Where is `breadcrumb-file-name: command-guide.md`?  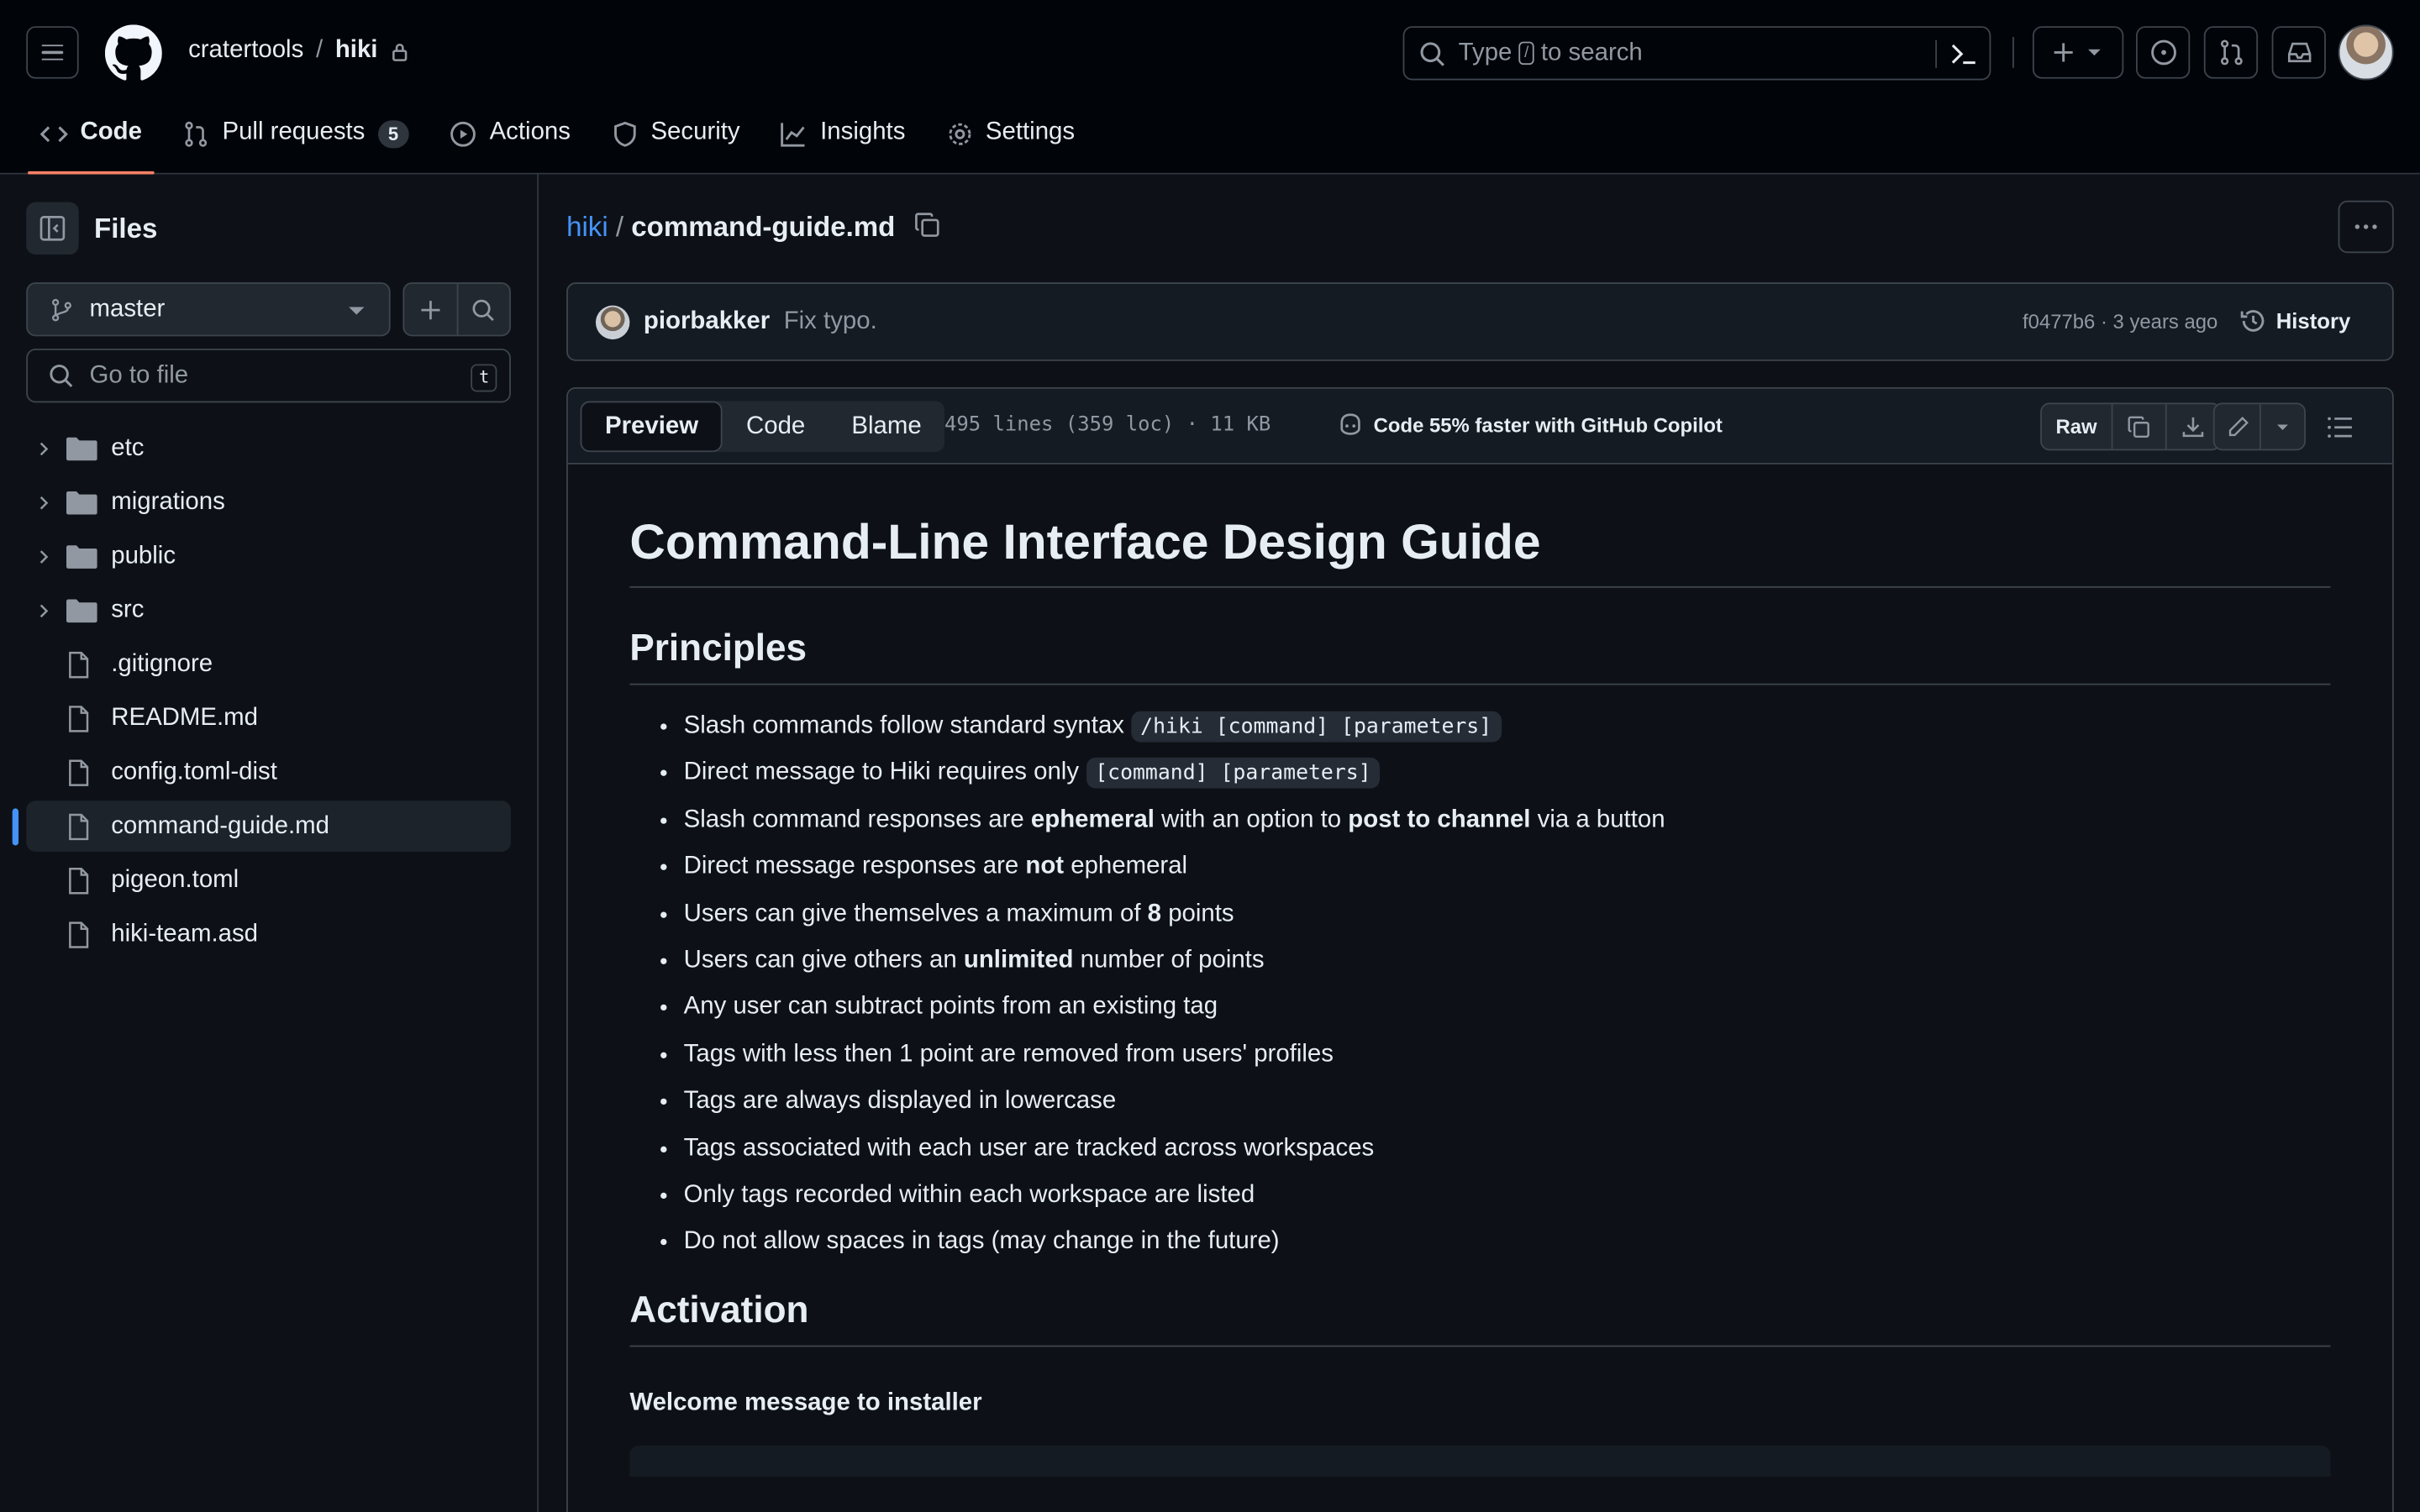
breadcrumb-file-name: command-guide.md is located at coordinates (764, 227).